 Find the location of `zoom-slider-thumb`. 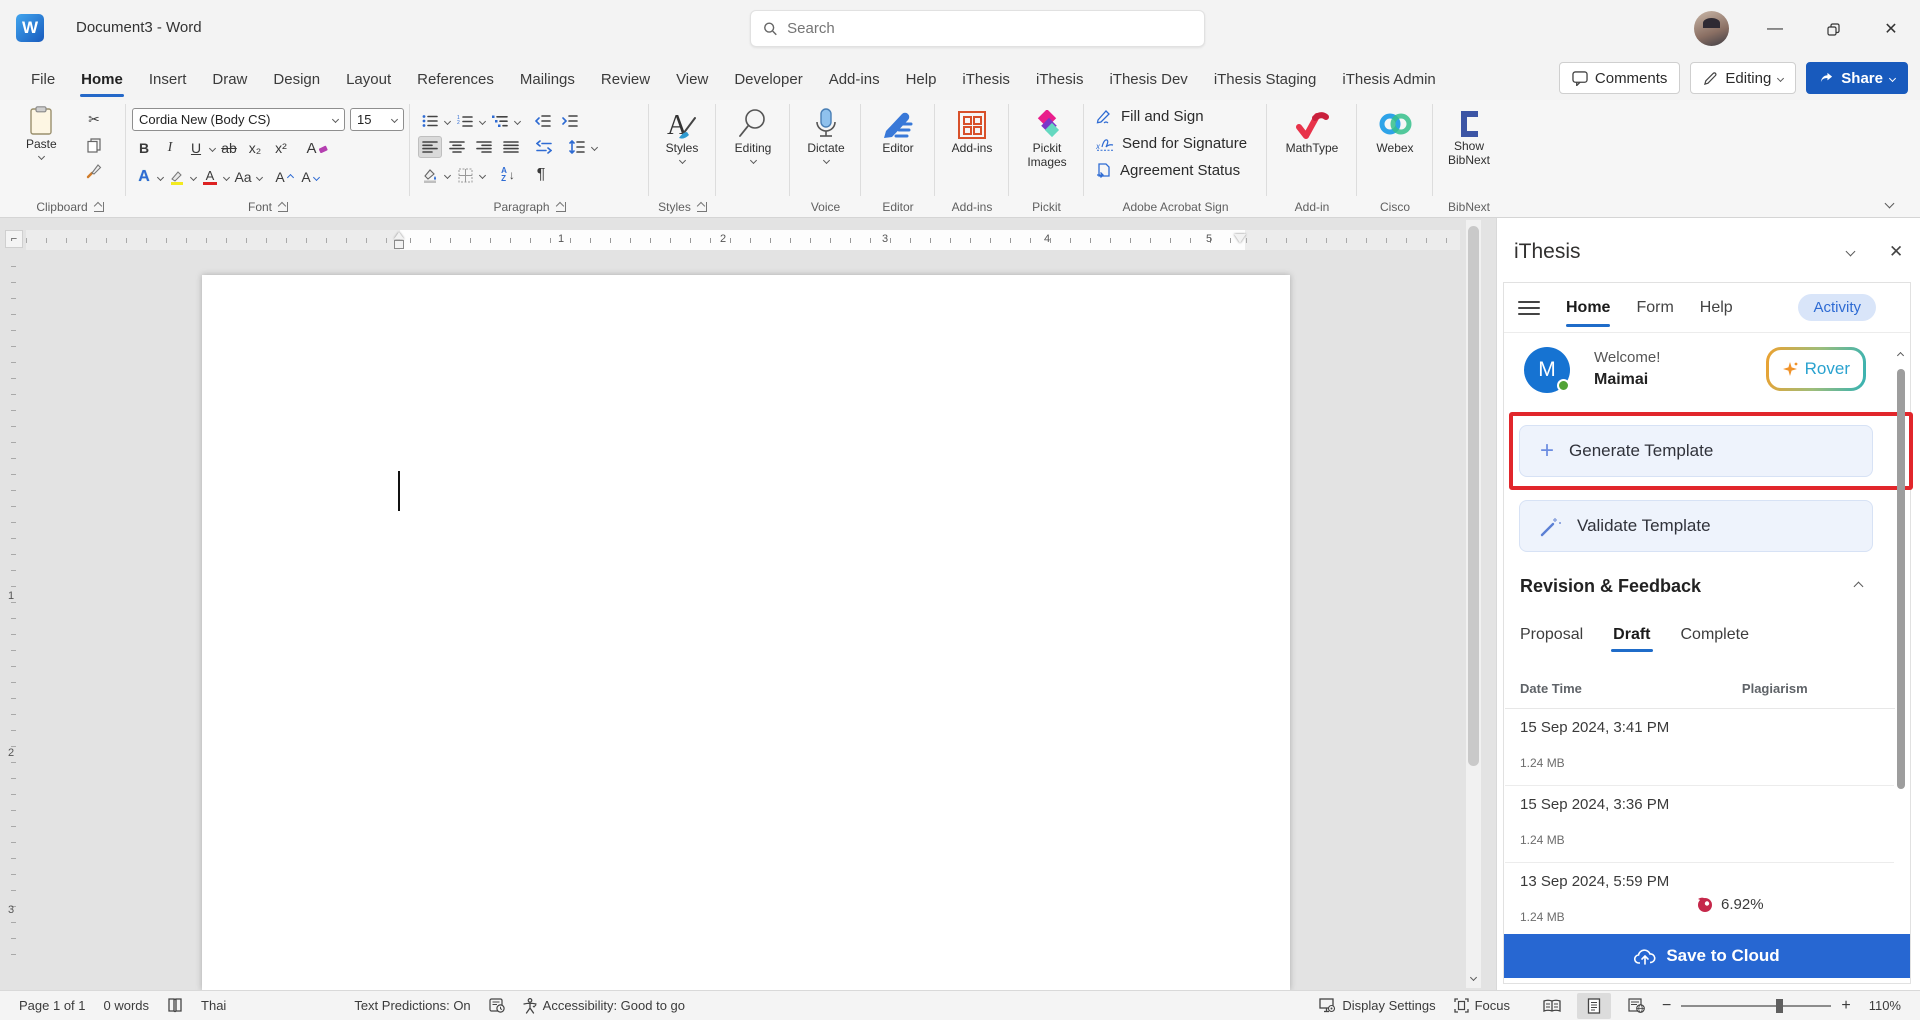

zoom-slider-thumb is located at coordinates (1779, 1005).